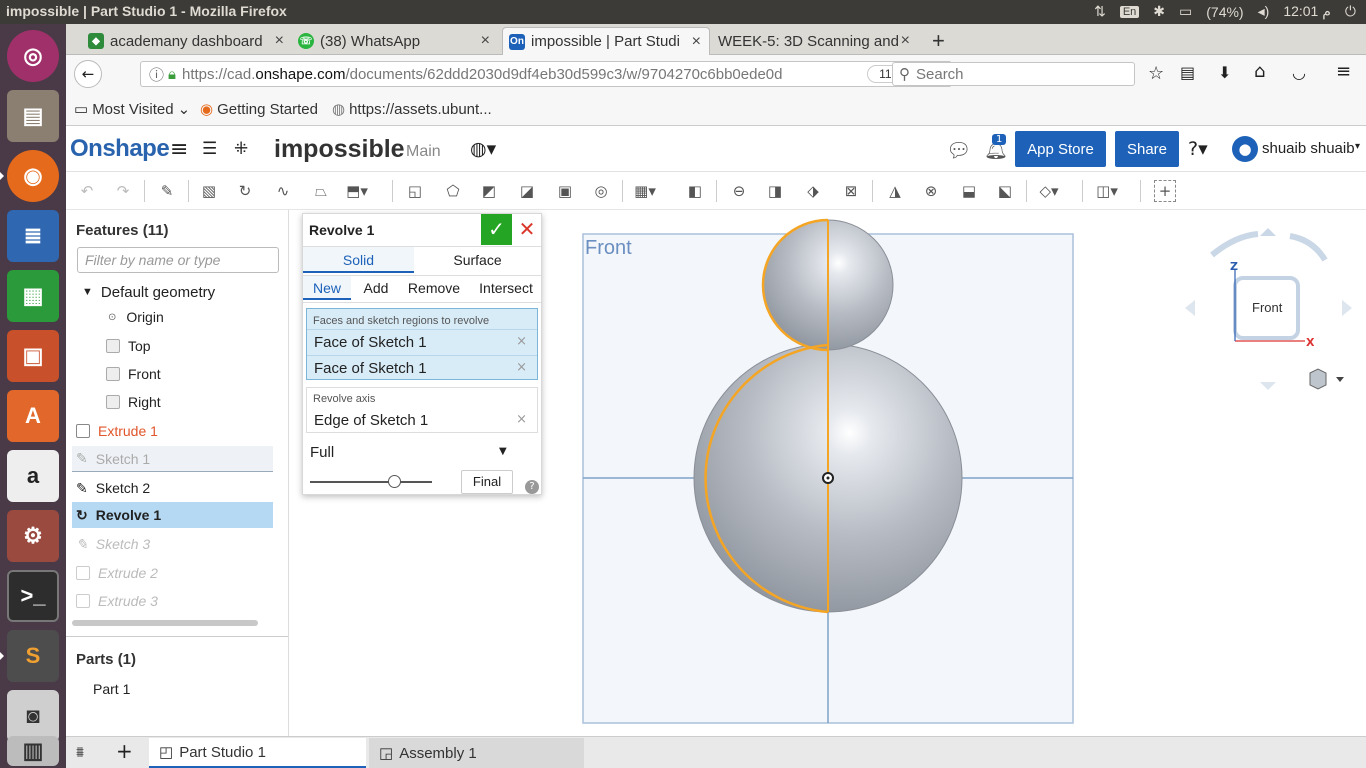 This screenshot has height=768, width=1366. I want to click on face-selection-item: Face of Sketch 1 ×, so click(422, 367).